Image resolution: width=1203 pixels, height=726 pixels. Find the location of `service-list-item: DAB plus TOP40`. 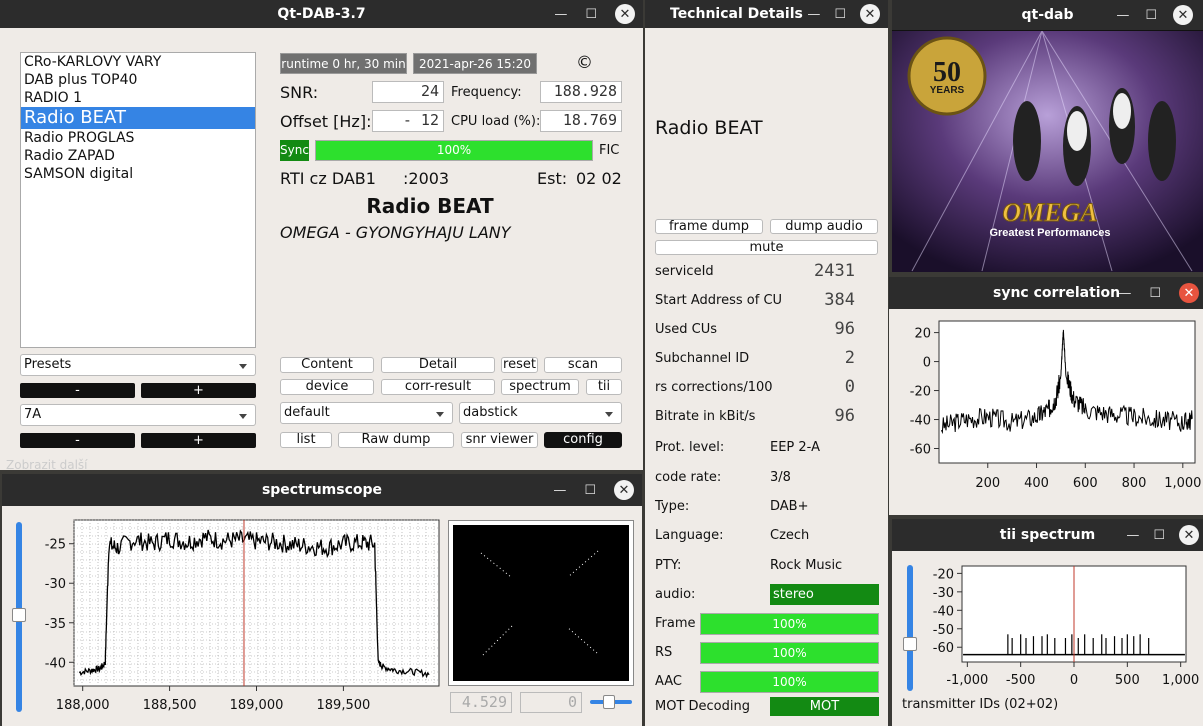

service-list-item: DAB plus TOP40 is located at coordinates (138, 80).